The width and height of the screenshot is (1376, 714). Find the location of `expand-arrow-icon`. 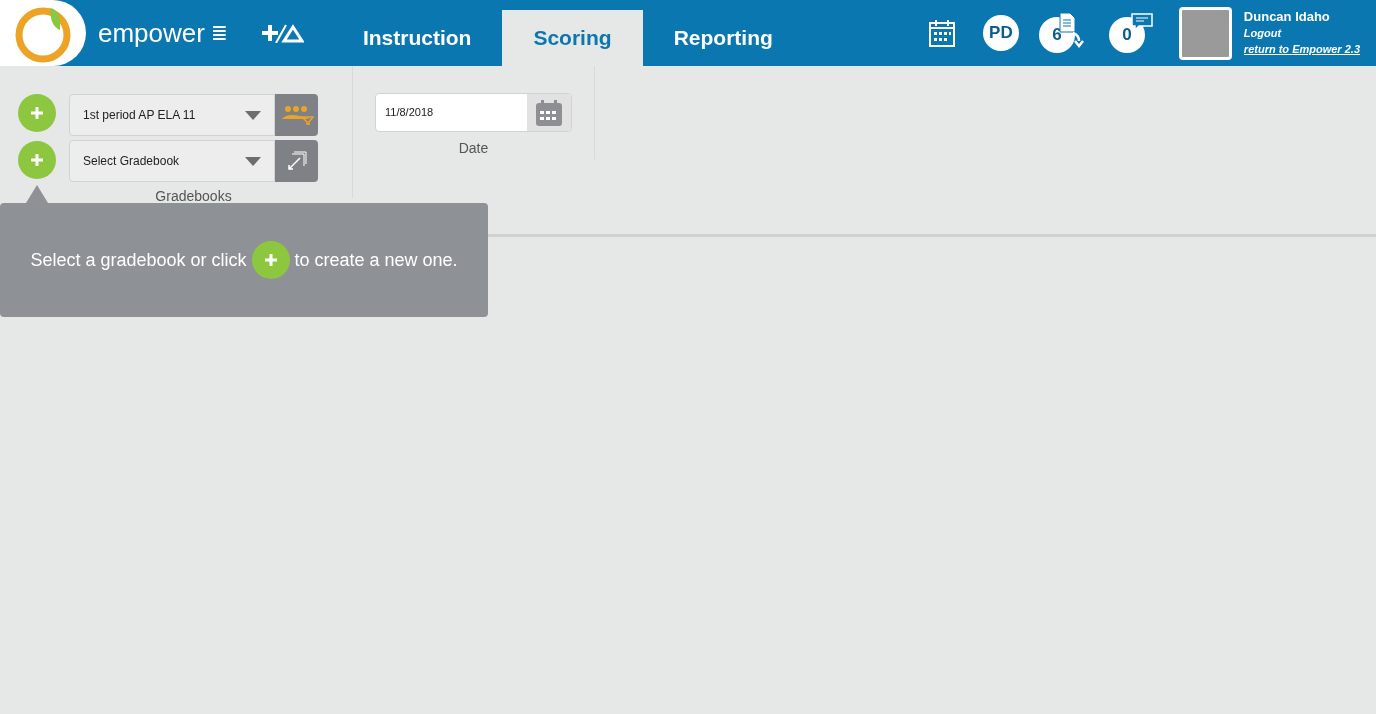

expand-arrow-icon is located at coordinates (296, 161).